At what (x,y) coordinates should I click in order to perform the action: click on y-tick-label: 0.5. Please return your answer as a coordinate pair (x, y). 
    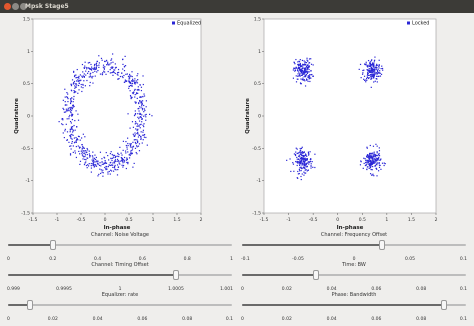
    Looking at the image, I should click on (257, 84).